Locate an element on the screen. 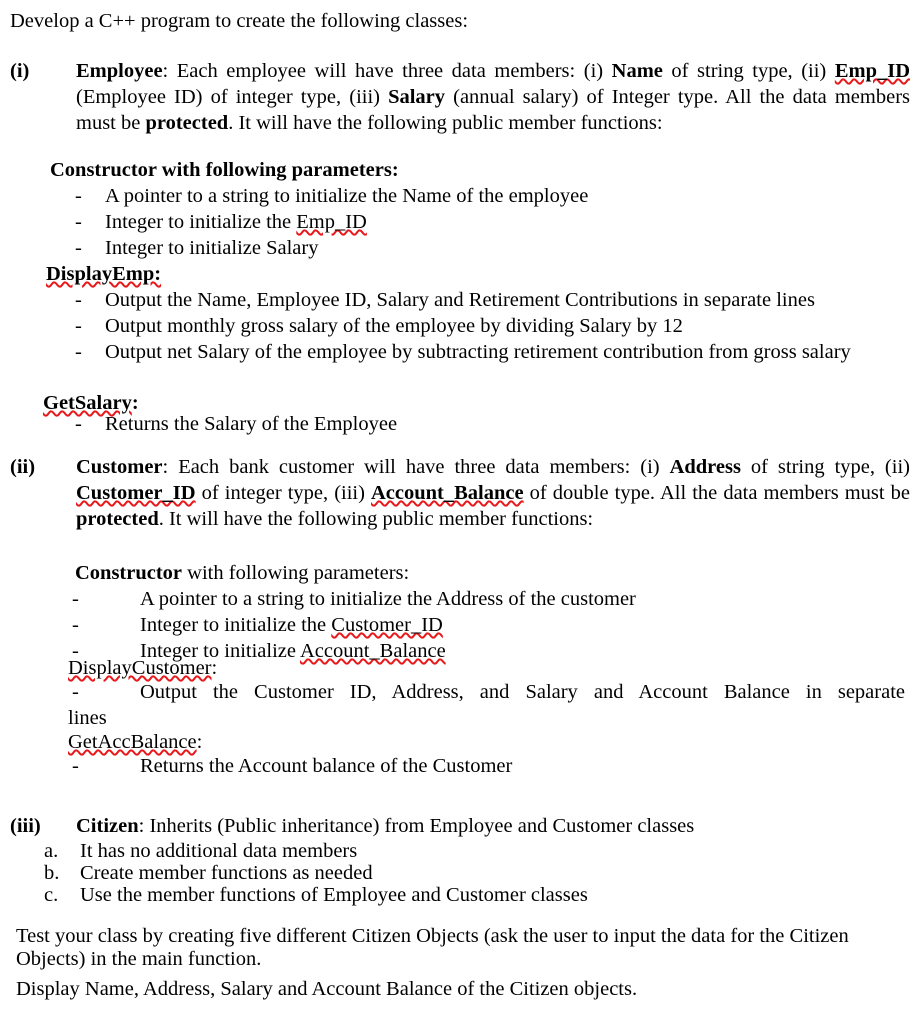 The image size is (920, 1024). customer-protected-keyword: protected is located at coordinates (117, 519).